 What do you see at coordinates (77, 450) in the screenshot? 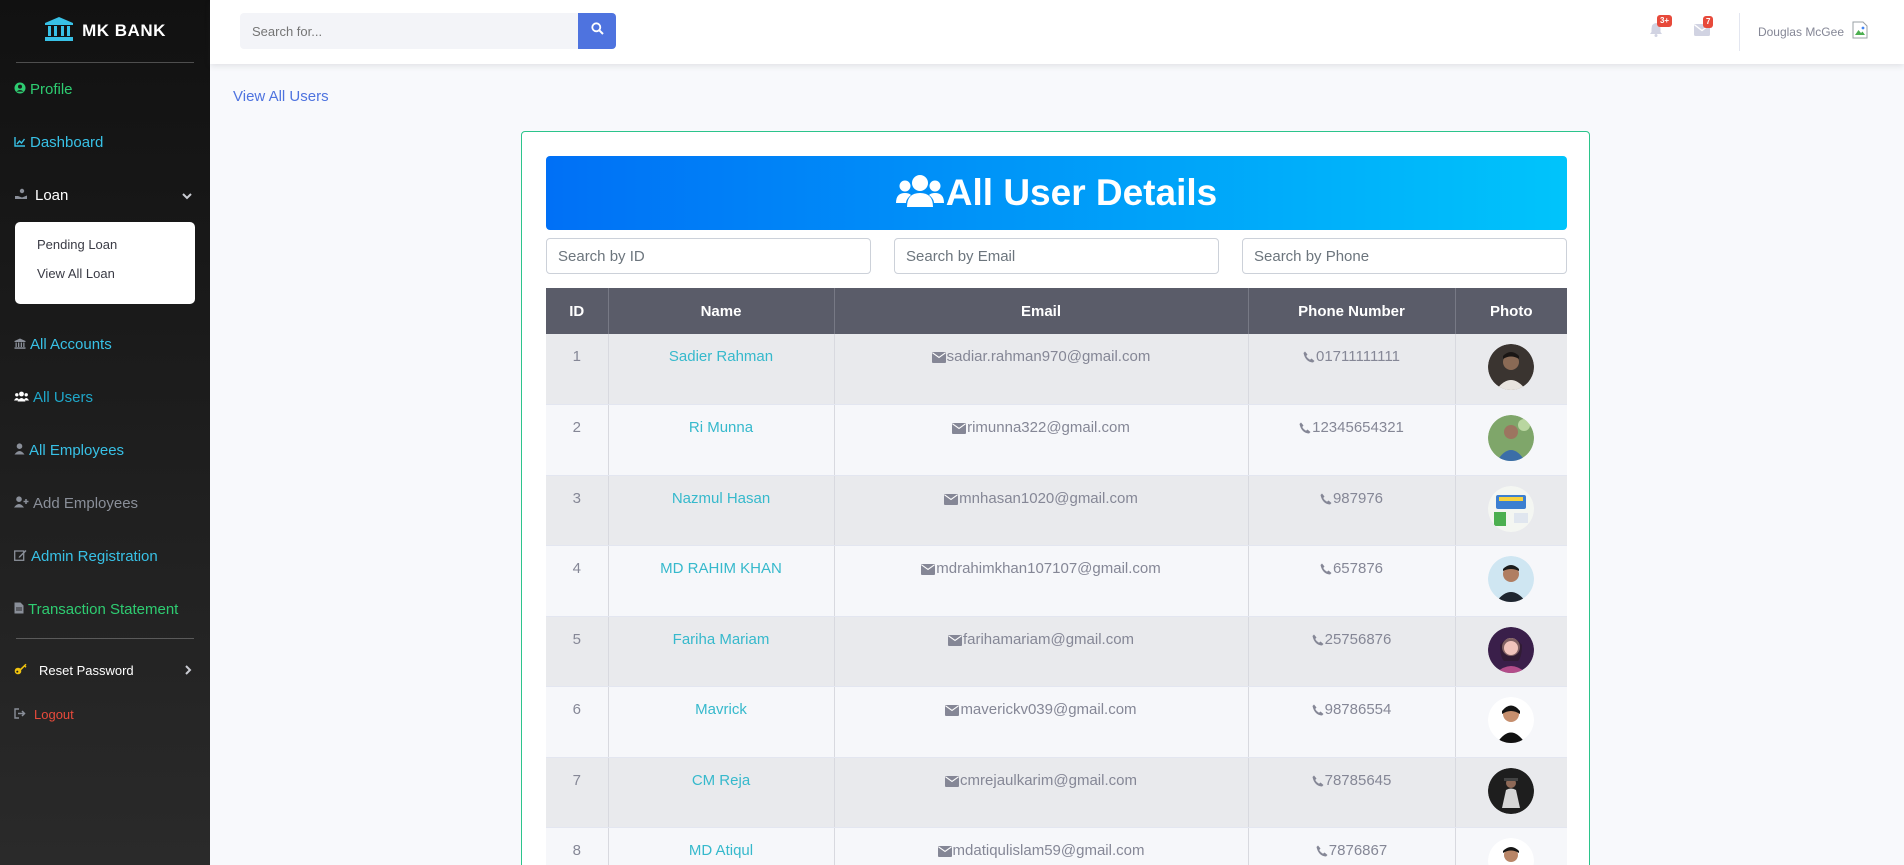
I see `sidebar-item-label: All Employees` at bounding box center [77, 450].